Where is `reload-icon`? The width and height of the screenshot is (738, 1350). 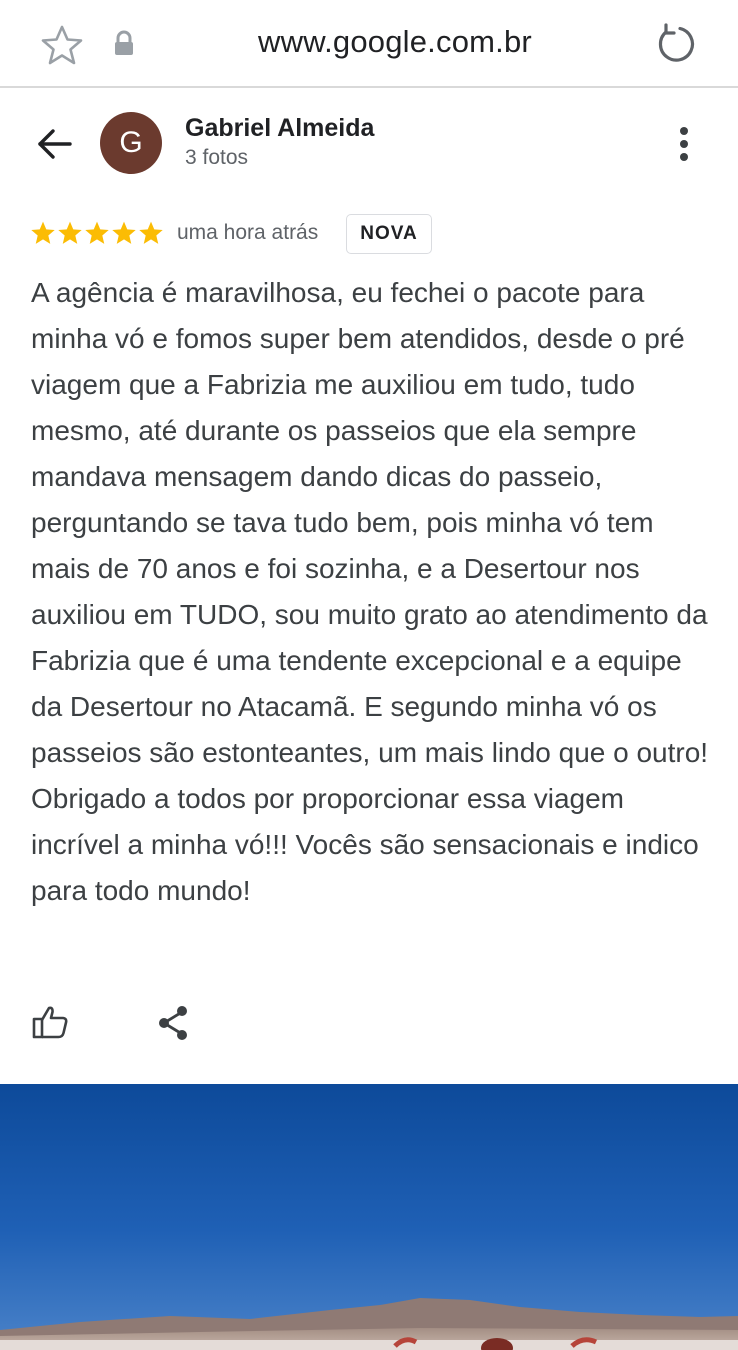 reload-icon is located at coordinates (676, 44).